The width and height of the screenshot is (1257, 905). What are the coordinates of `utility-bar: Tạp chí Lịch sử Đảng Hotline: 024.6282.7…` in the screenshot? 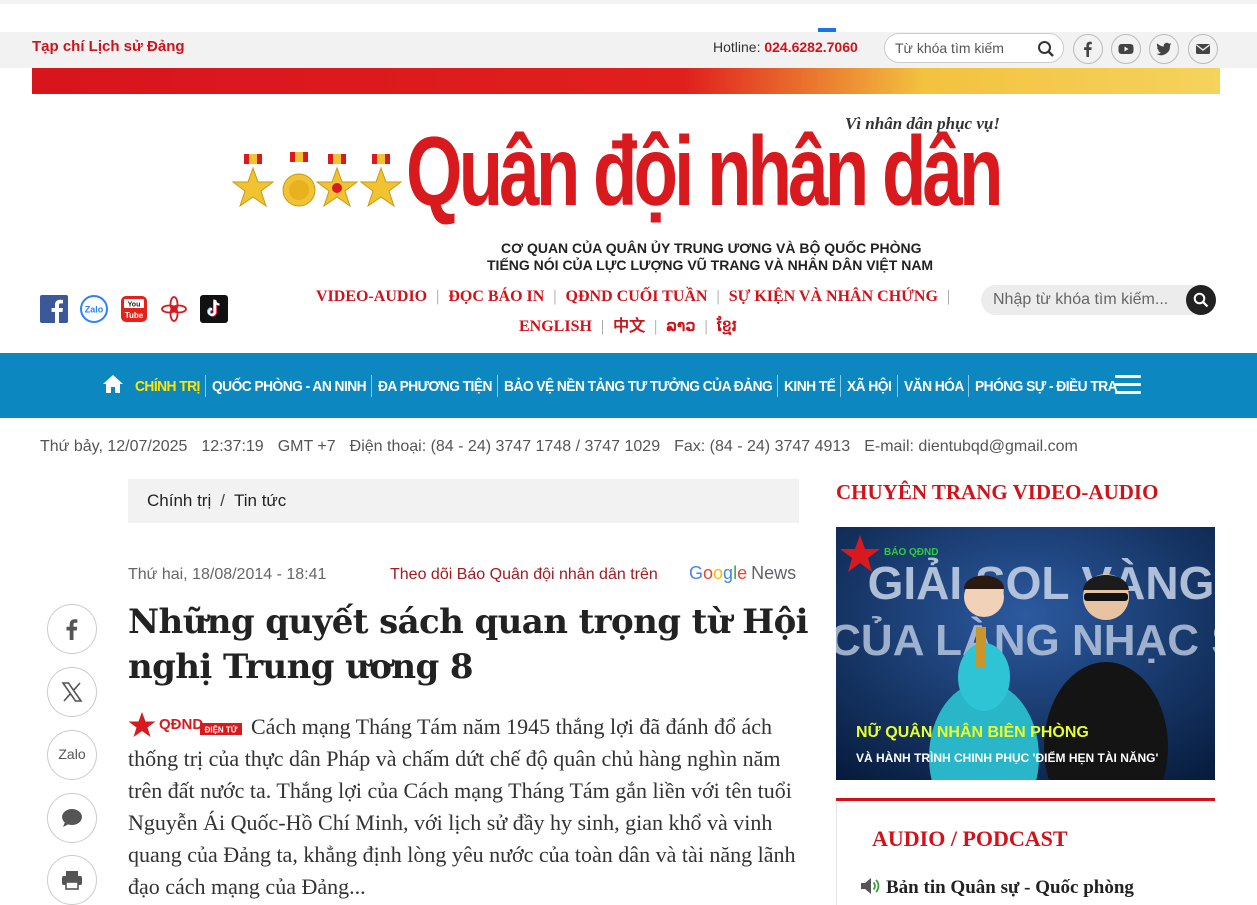 It's located at (628, 50).